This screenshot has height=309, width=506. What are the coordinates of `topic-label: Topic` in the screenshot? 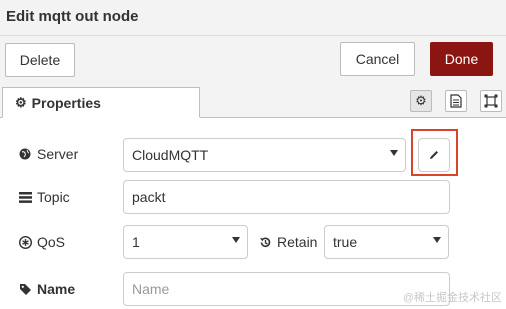 It's located at (44, 197).